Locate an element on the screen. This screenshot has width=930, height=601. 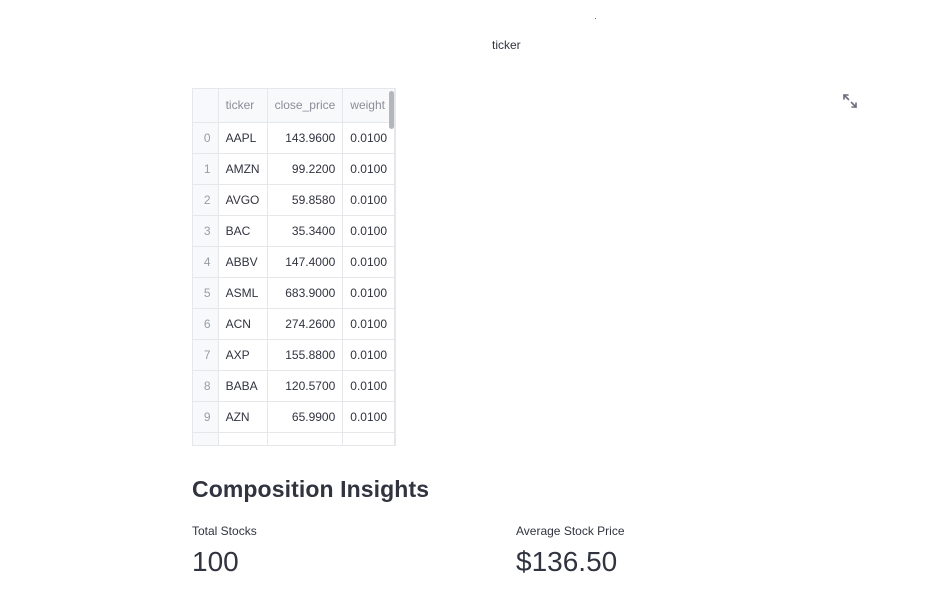
dataframe-header-row: ticker close_price weight is located at coordinates (294, 106).